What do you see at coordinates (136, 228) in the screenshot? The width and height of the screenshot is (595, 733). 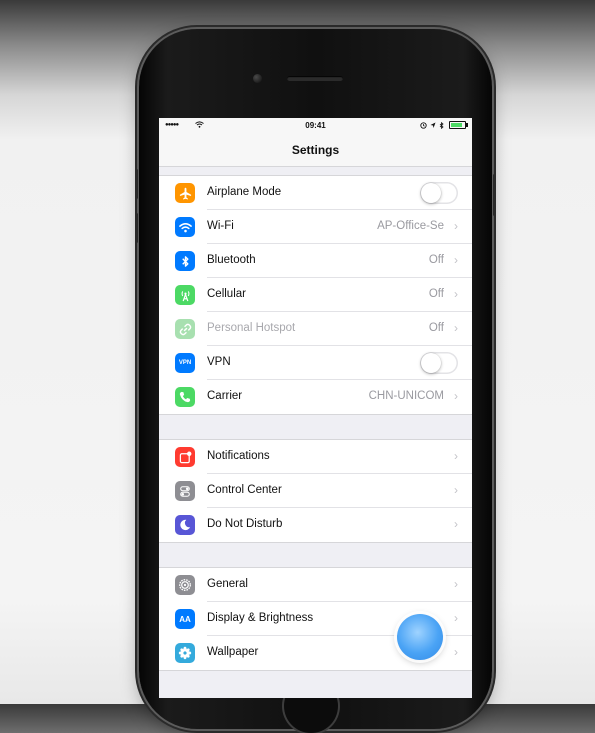 I see `volume-down-button` at bounding box center [136, 228].